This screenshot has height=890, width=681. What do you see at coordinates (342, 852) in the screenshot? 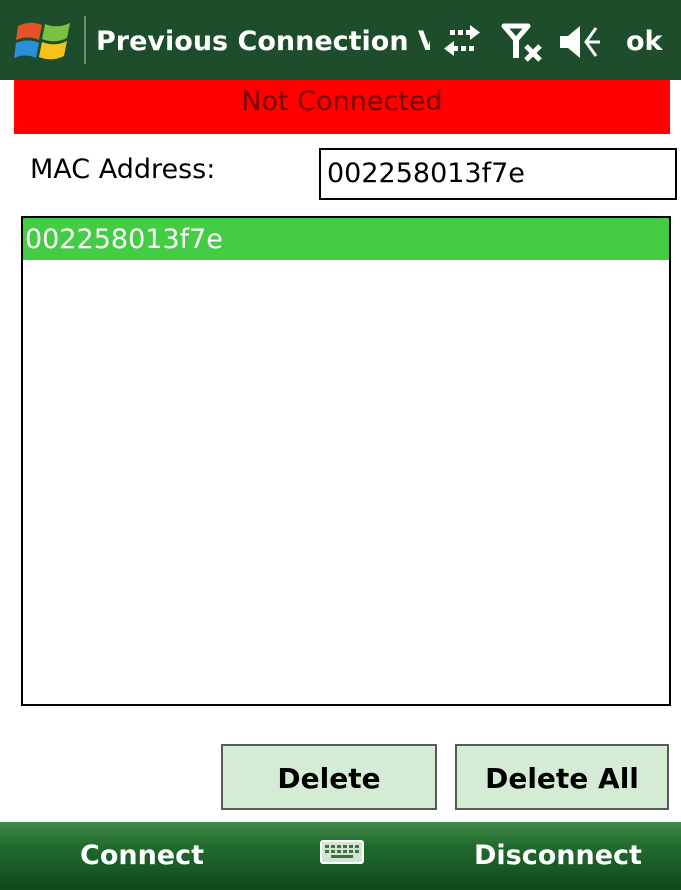
I see `keyboard-icon` at bounding box center [342, 852].